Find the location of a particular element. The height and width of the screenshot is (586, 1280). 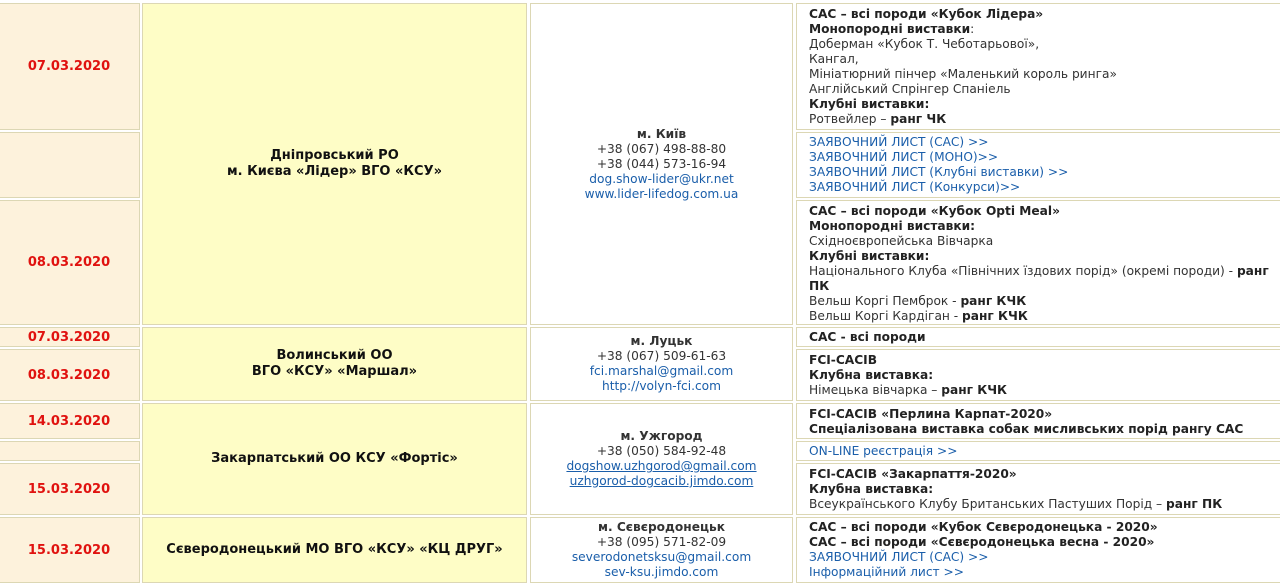

breed-line: Кангал, is located at coordinates (834, 59).